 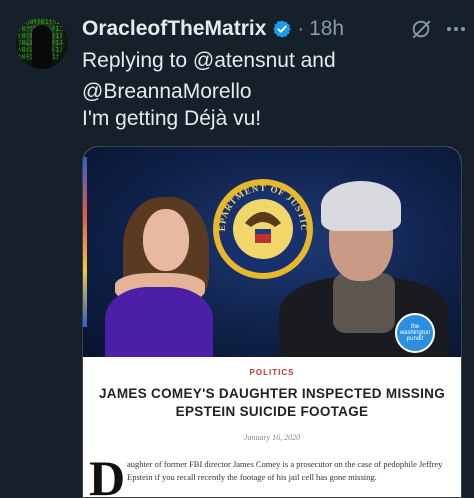 What do you see at coordinates (272, 393) in the screenshot?
I see `headline-line-1: JAMES COMEY'S DAUGHTER INSPECTED MISSING` at bounding box center [272, 393].